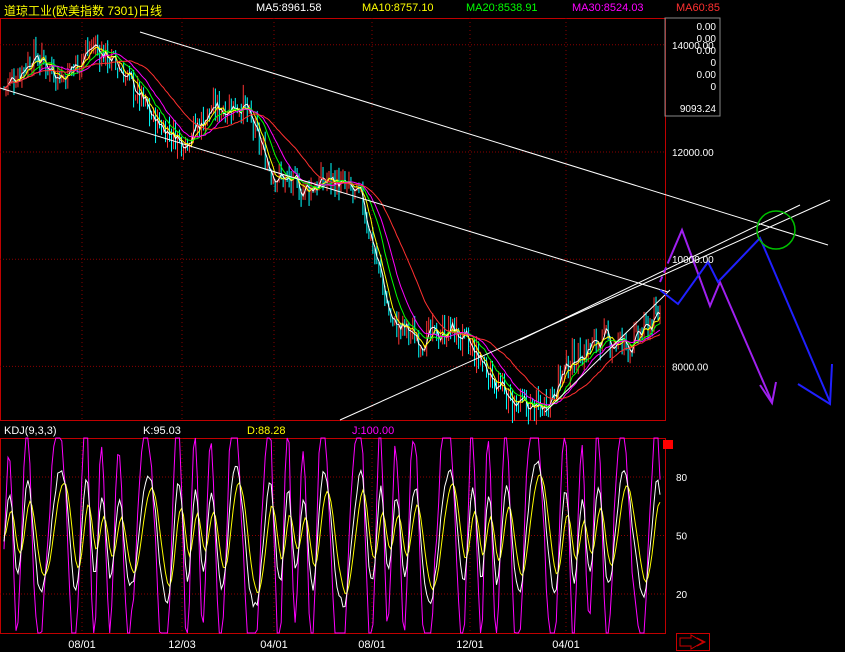 This screenshot has height=652, width=845. Describe the element at coordinates (693, 153) in the screenshot. I see `price-tick-label: 12000.00` at that location.